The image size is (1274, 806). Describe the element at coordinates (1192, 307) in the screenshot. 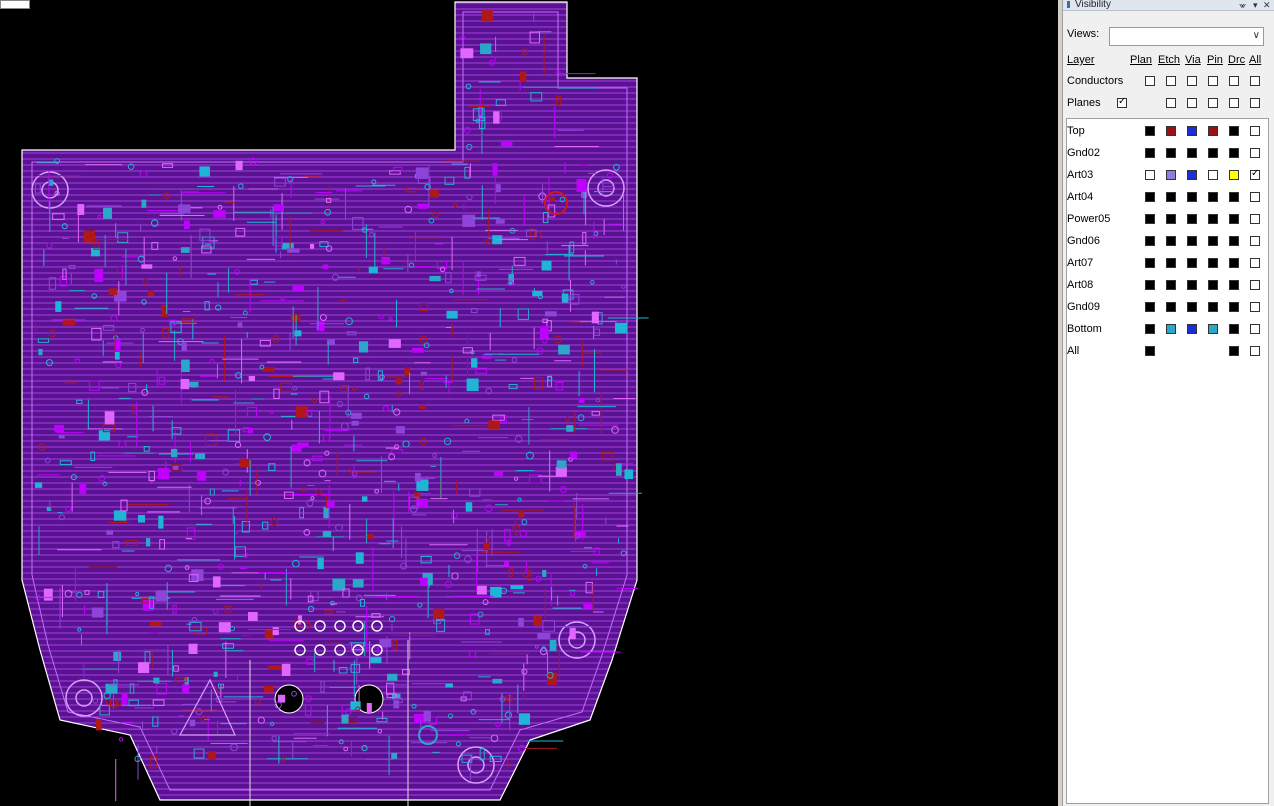

I see `layer-gnd09-via-color-swatch` at that location.